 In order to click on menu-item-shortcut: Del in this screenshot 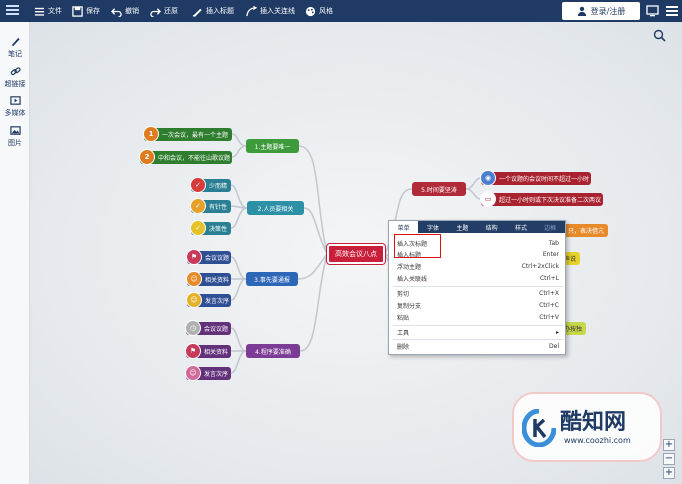, I will do `click(554, 346)`.